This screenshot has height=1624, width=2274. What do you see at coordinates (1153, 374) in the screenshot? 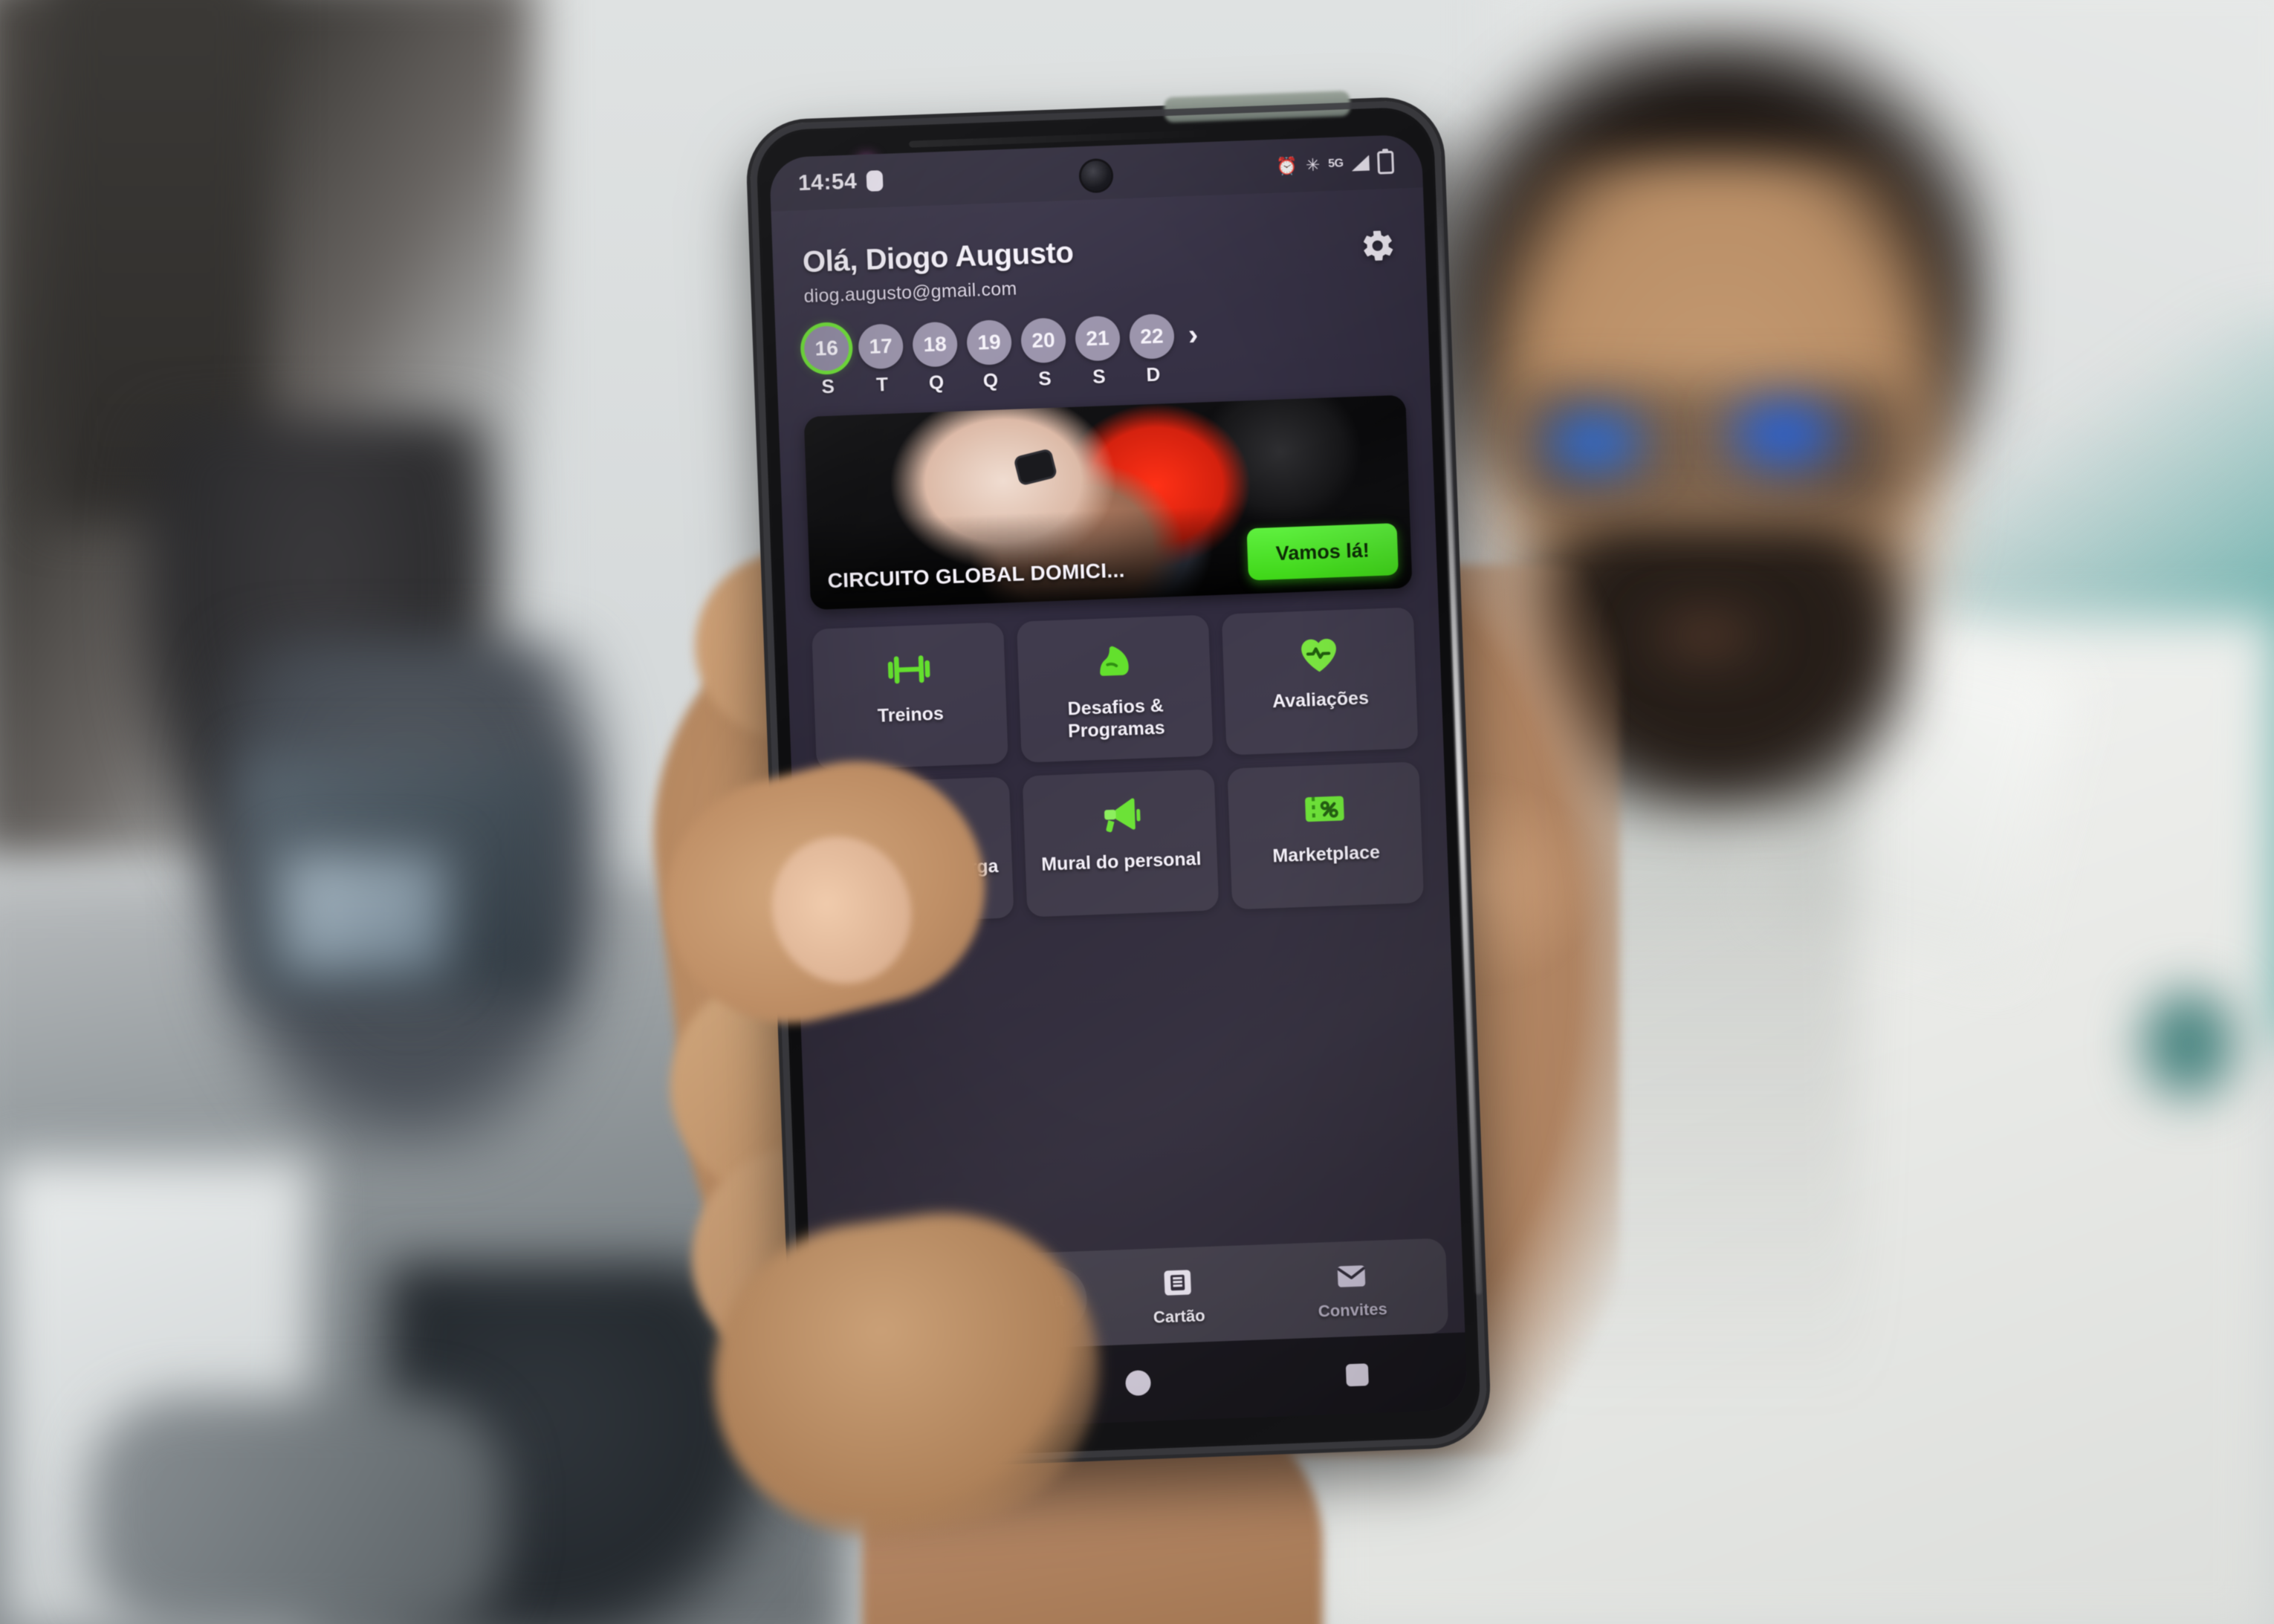
I see `date-weekday: D` at bounding box center [1153, 374].